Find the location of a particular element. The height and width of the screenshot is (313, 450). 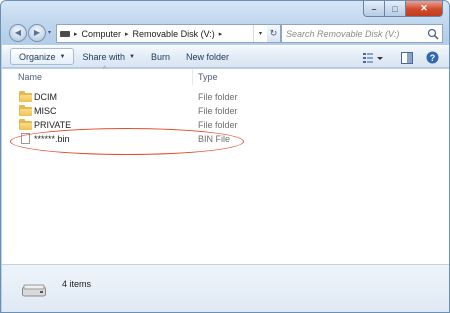

help-icon: ? is located at coordinates (432, 57).